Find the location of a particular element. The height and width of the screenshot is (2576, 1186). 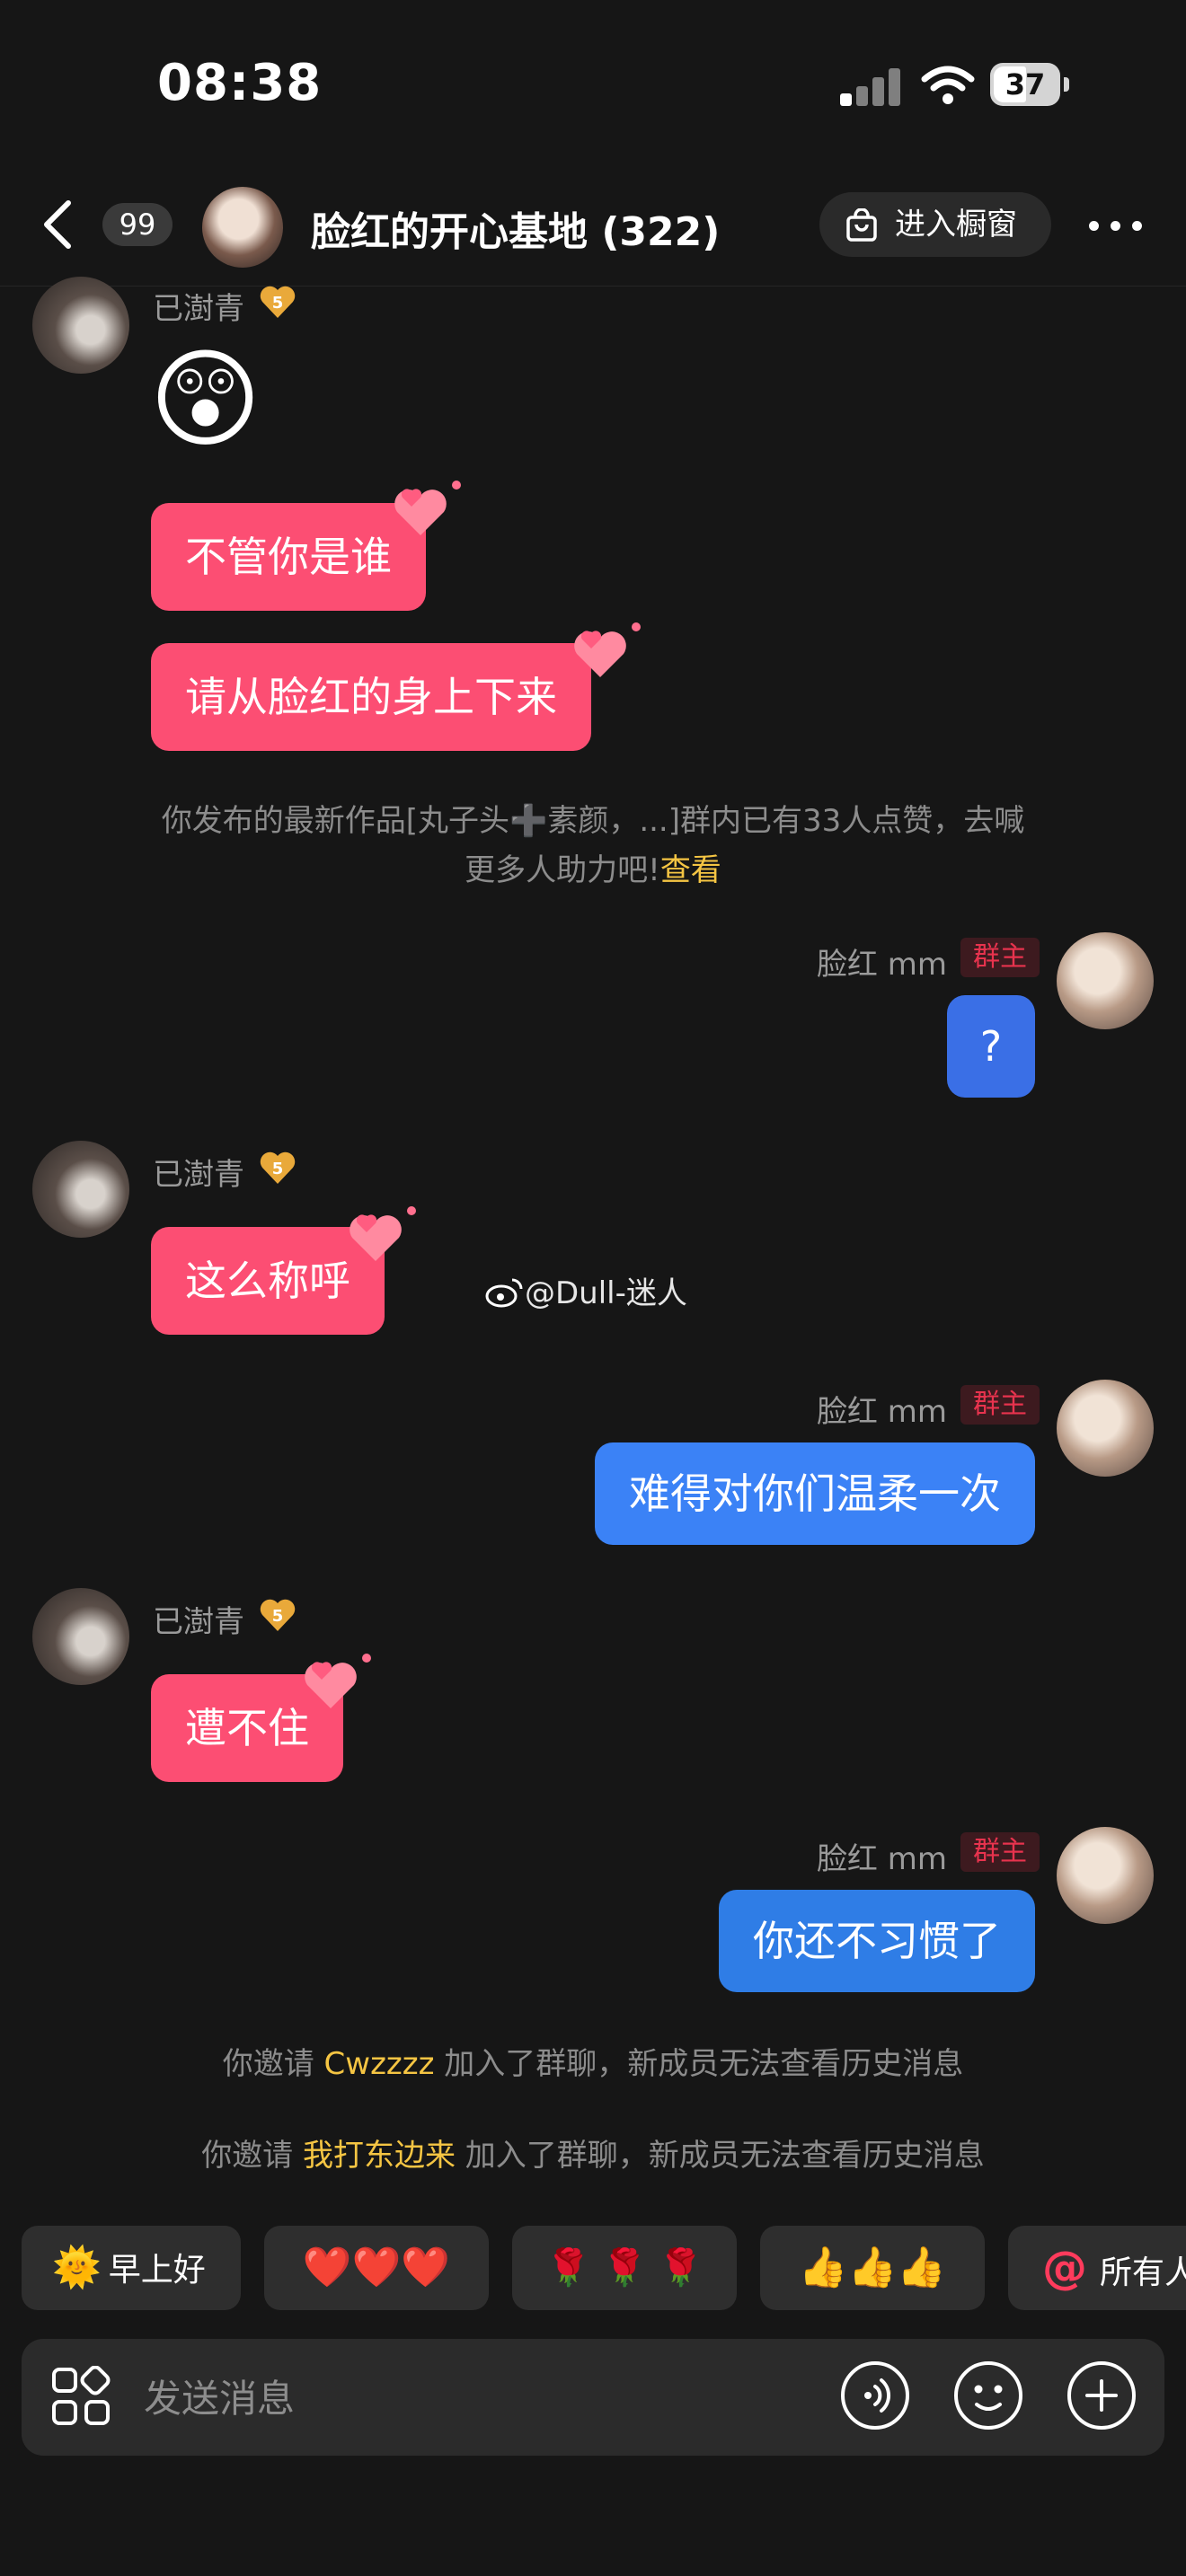

quick-reply-good-morning: 🌞 早上好 is located at coordinates (131, 2268).